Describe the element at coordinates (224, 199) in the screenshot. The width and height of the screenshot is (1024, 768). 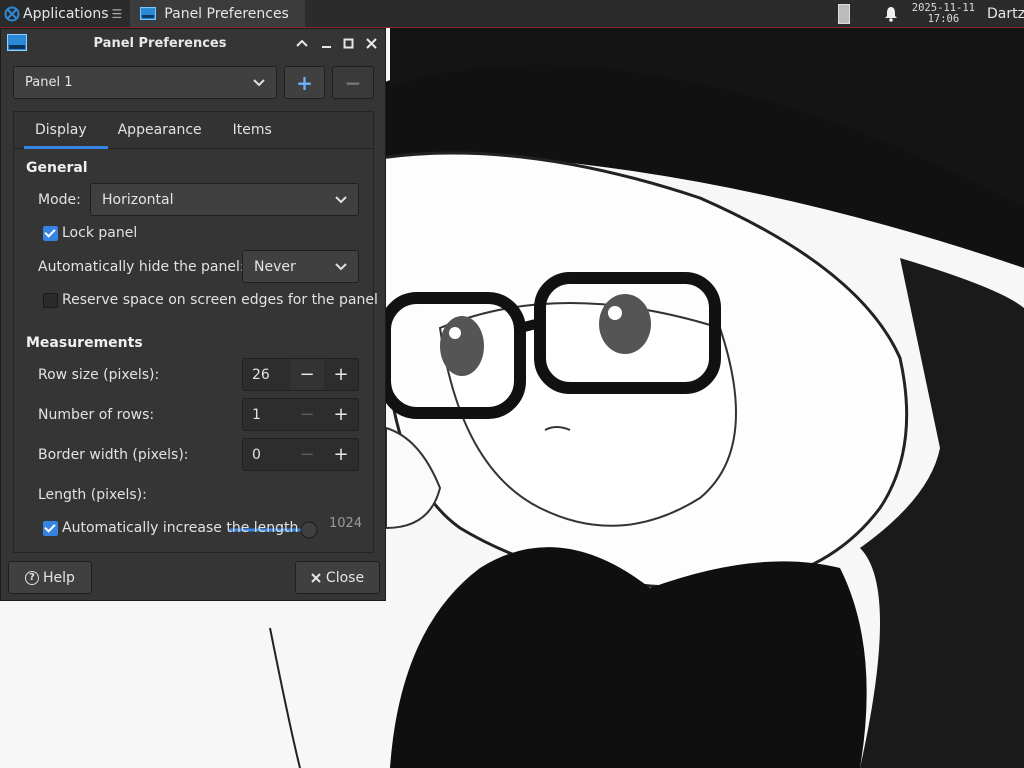
I see `mode-dropdown: Horizontal` at that location.